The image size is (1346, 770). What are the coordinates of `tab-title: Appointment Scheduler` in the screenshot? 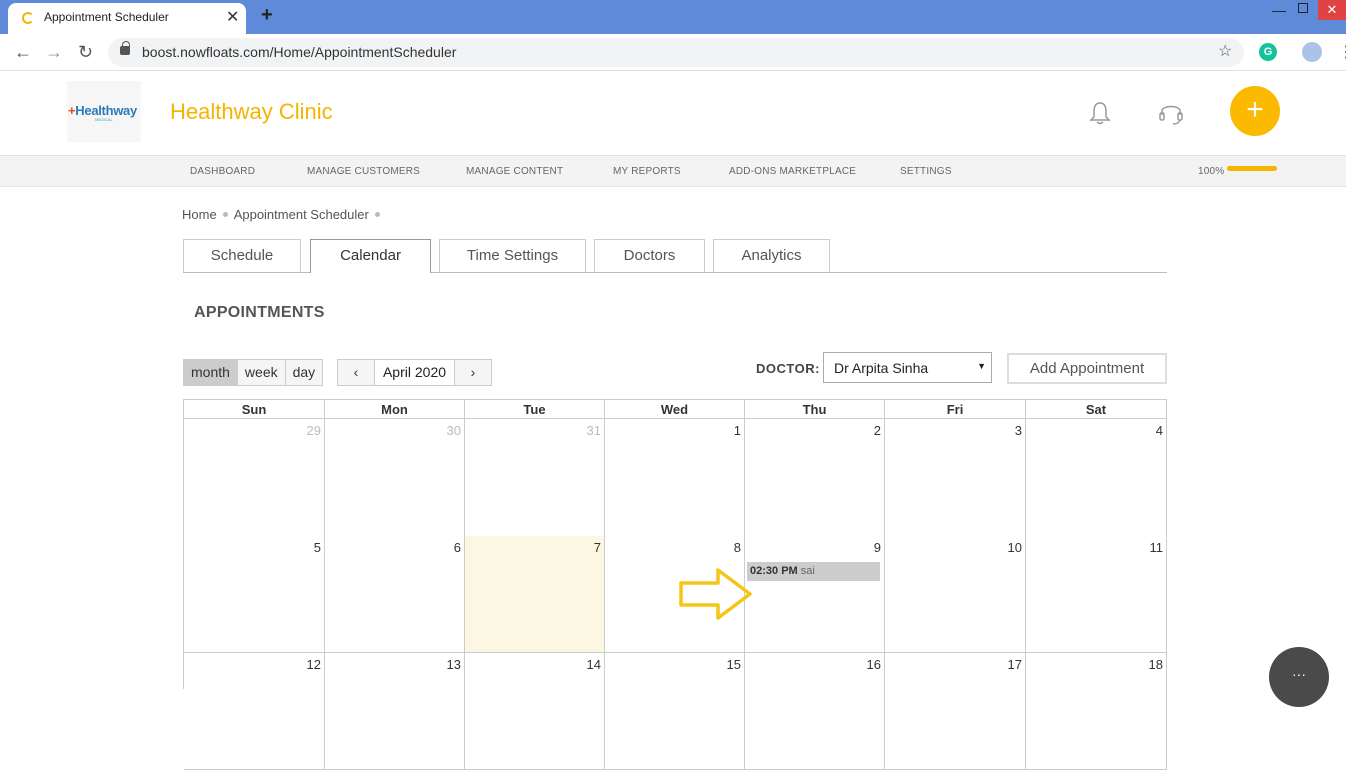 It's located at (106, 17).